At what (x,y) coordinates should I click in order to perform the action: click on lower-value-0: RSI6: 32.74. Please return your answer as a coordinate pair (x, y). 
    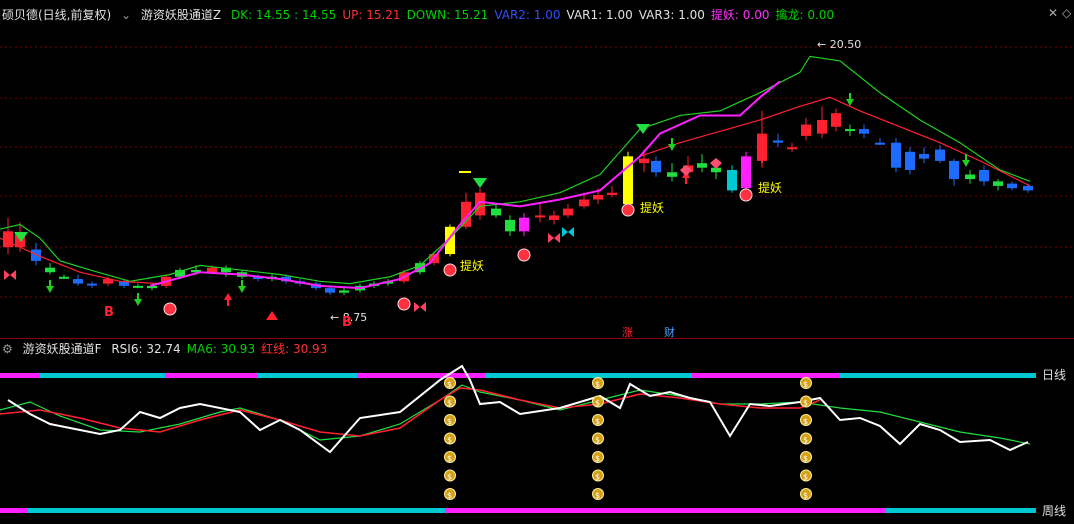
    Looking at the image, I should click on (146, 349).